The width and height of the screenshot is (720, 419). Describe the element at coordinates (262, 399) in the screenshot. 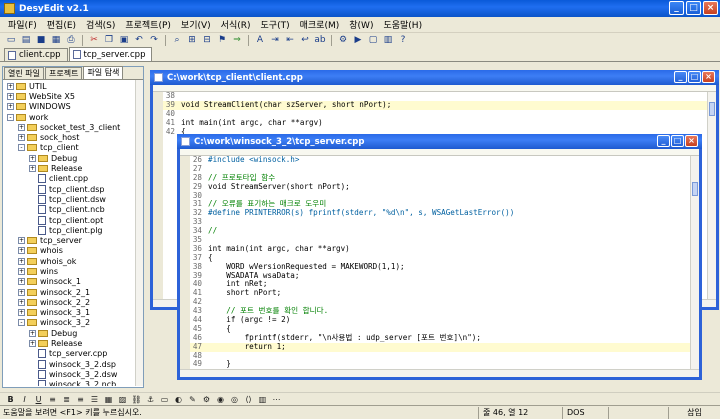

I see `frame-icon: ▥` at that location.